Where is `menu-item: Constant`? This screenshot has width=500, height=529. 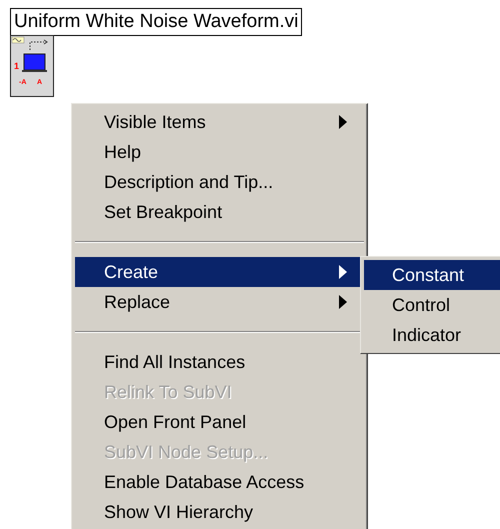
menu-item: Constant is located at coordinates (432, 275).